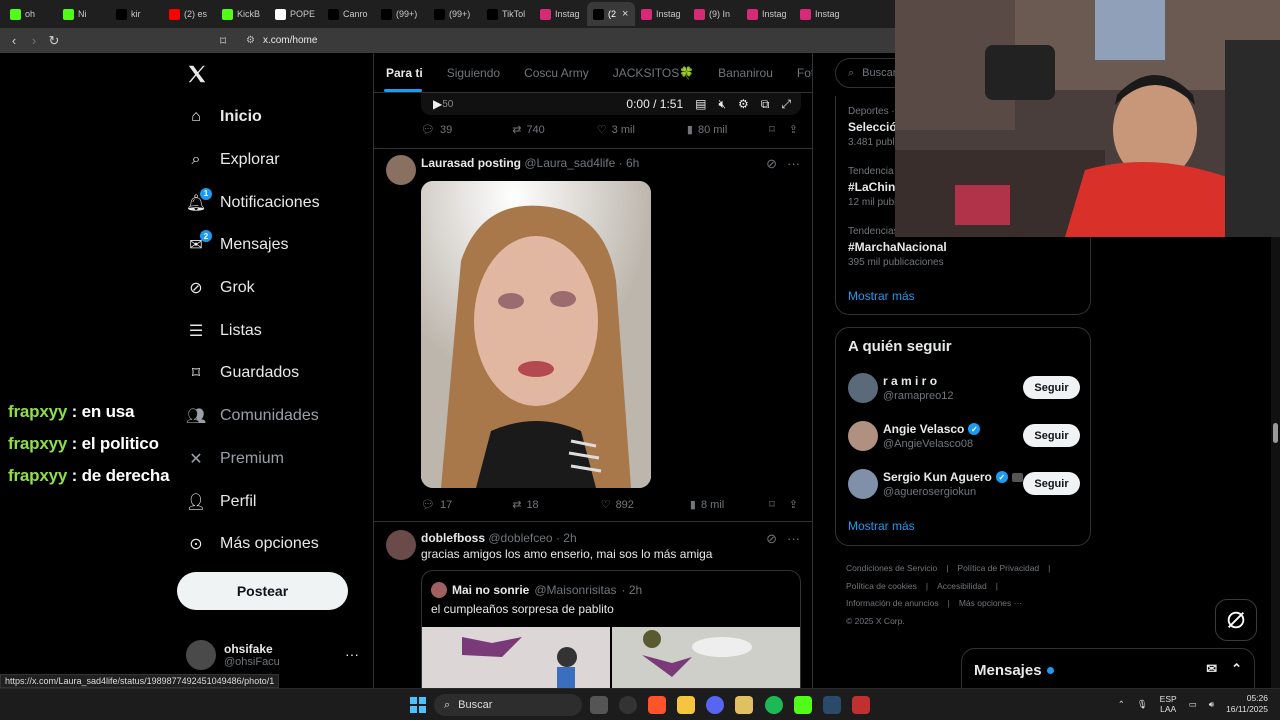 The height and width of the screenshot is (720, 1280). Describe the element at coordinates (418, 705) in the screenshot. I see `windows-start-icon` at that location.